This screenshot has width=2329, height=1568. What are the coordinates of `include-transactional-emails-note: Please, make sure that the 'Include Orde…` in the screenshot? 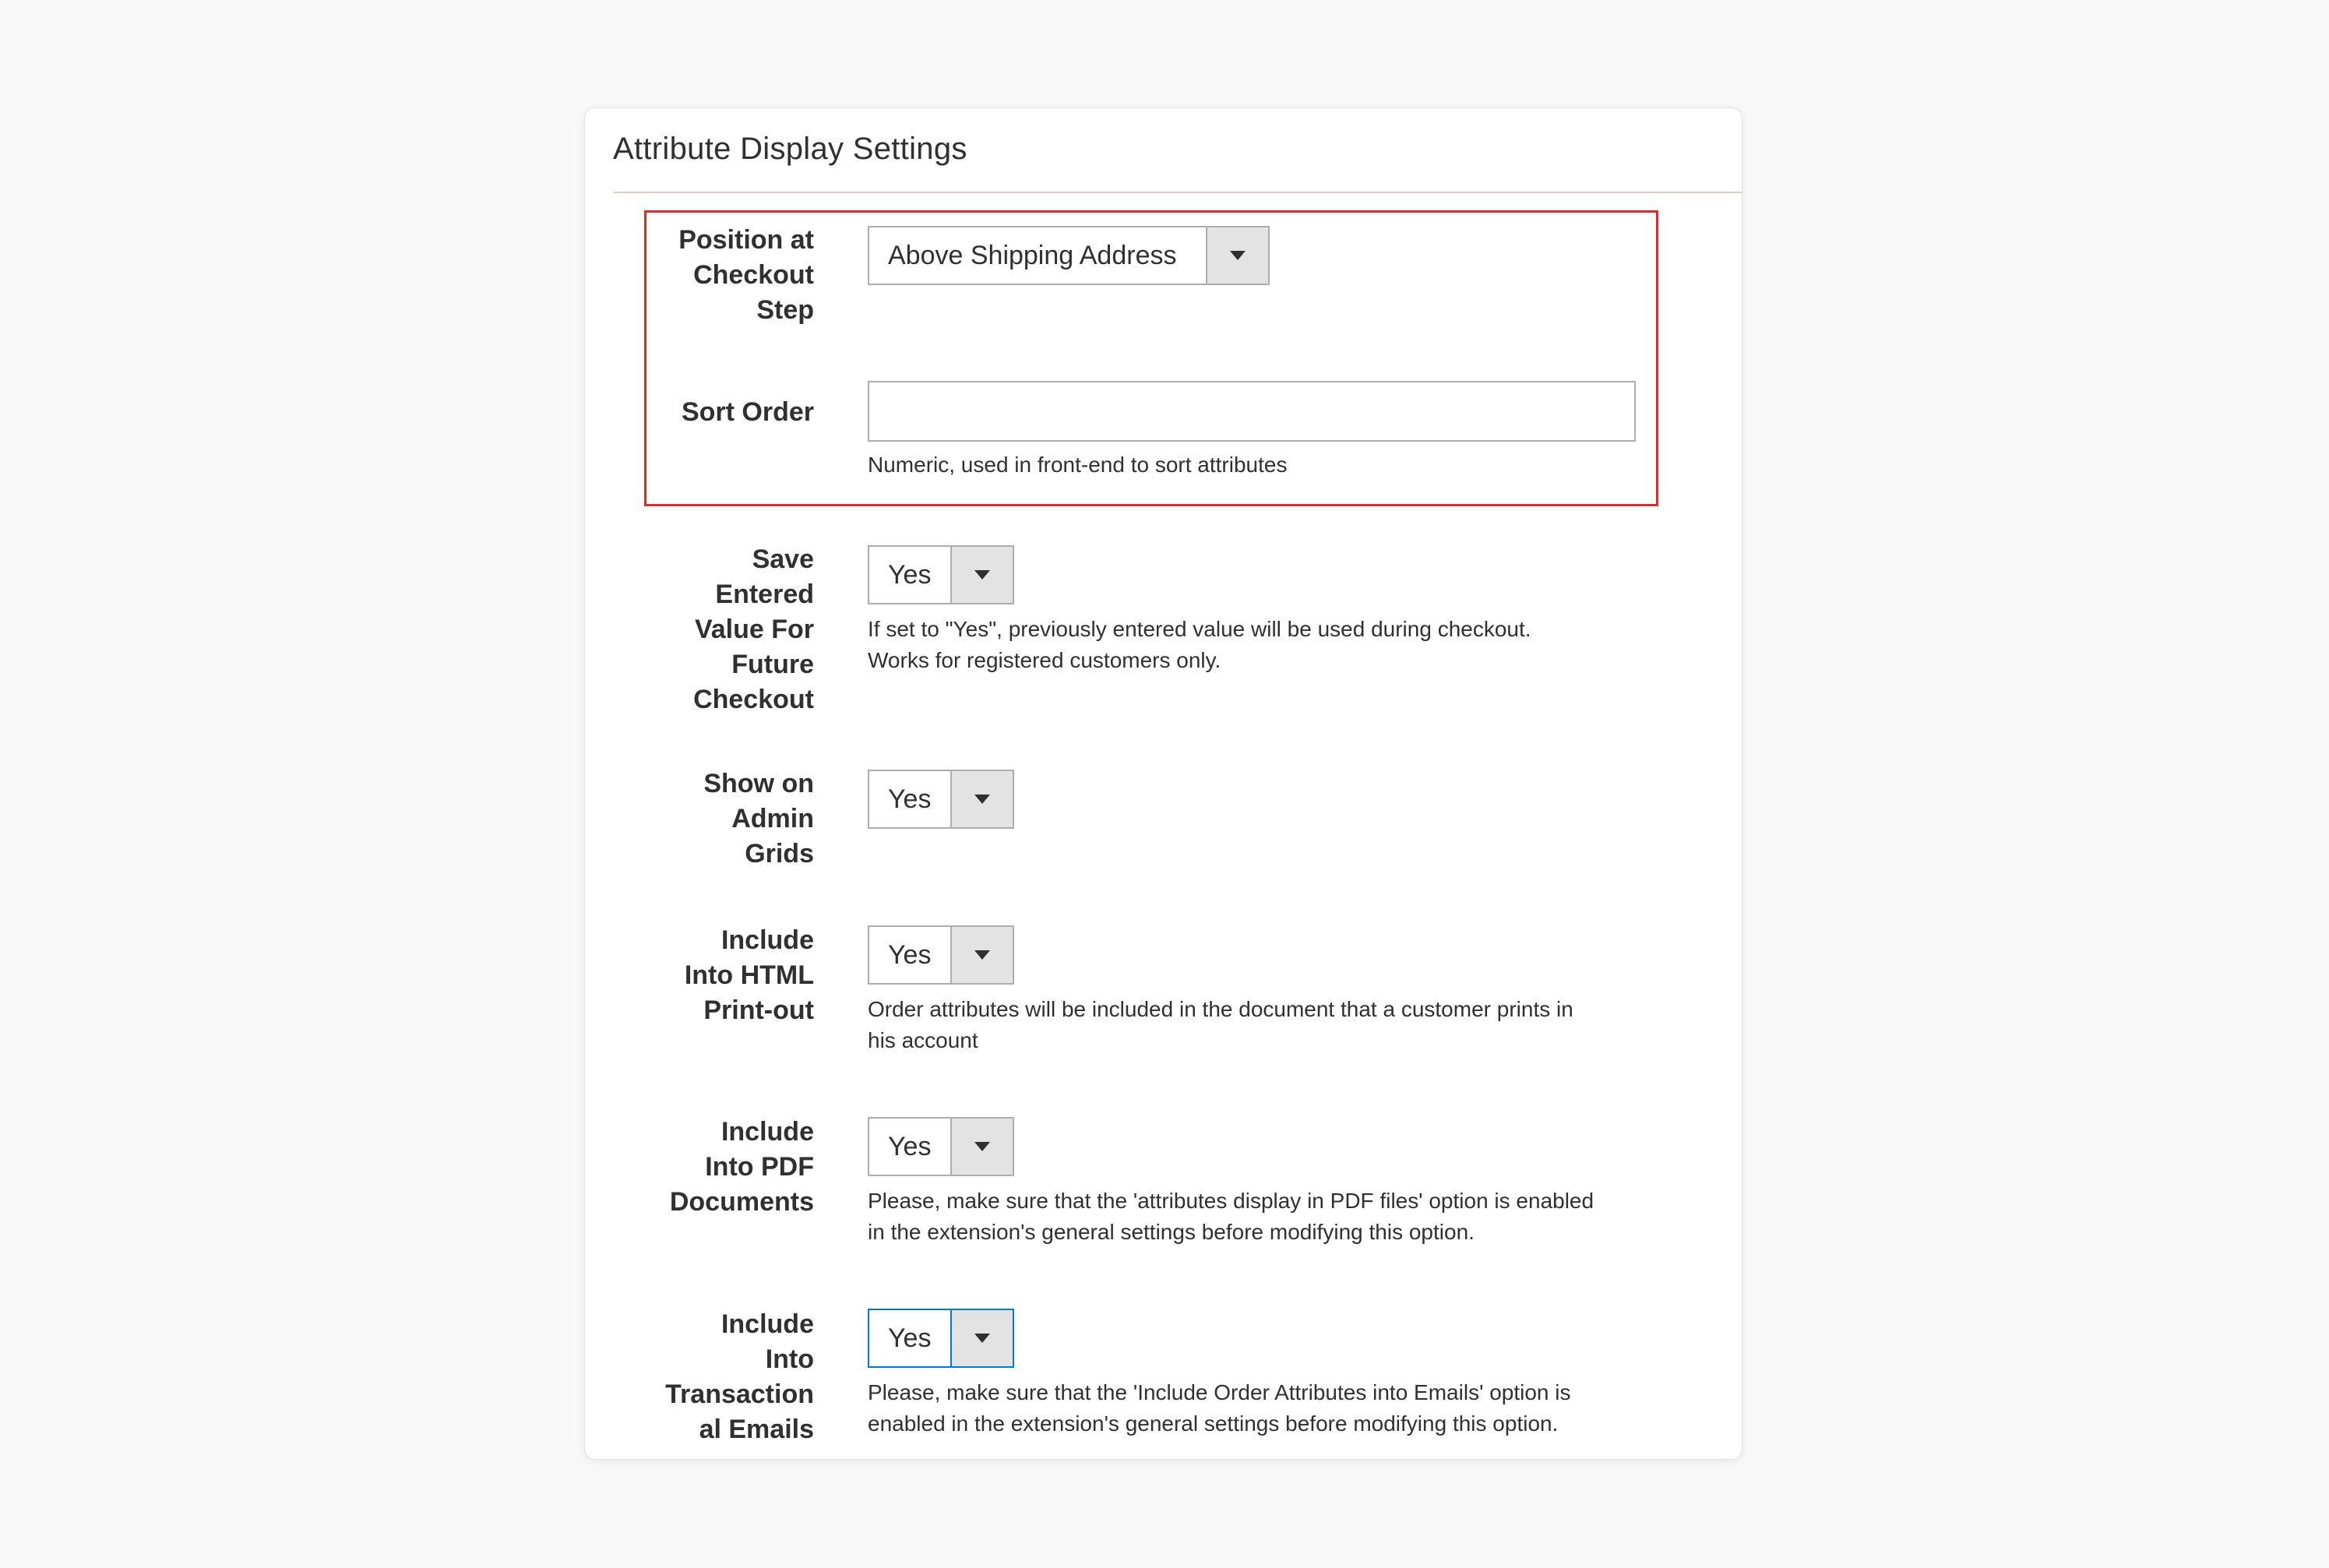 It's located at (1219, 1408).